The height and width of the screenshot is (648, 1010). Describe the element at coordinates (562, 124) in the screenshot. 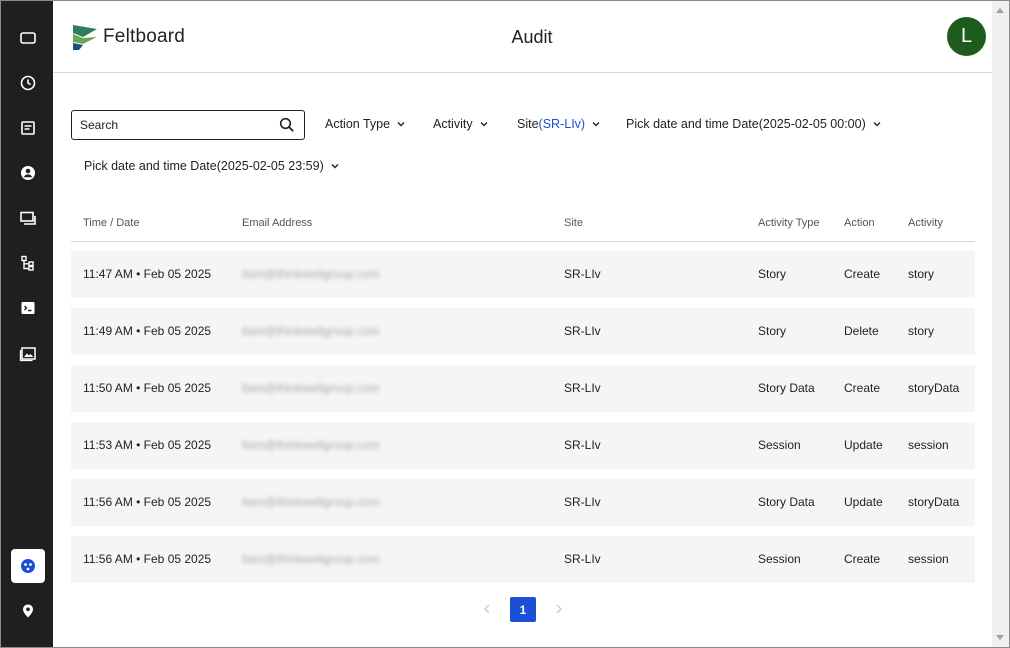

I see `site-filter-value: (SR-LIv)` at that location.